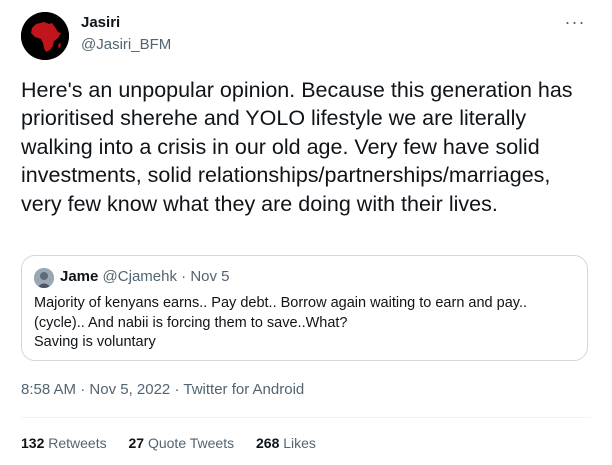 The width and height of the screenshot is (612, 465). I want to click on author-handle: @Jasiri_BFM, so click(126, 44).